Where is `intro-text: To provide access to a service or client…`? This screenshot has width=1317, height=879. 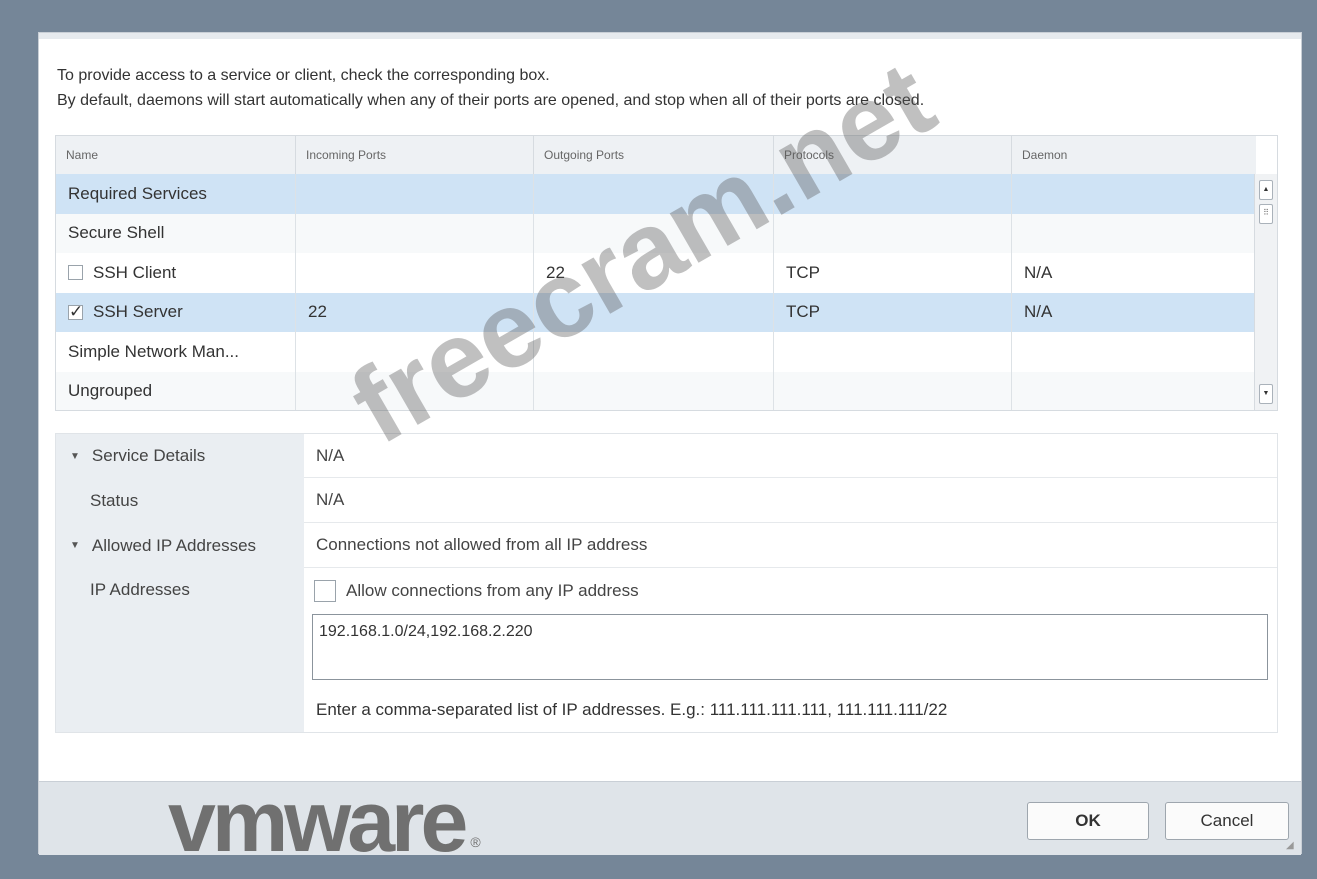 intro-text: To provide access to a service or client… is located at coordinates (490, 88).